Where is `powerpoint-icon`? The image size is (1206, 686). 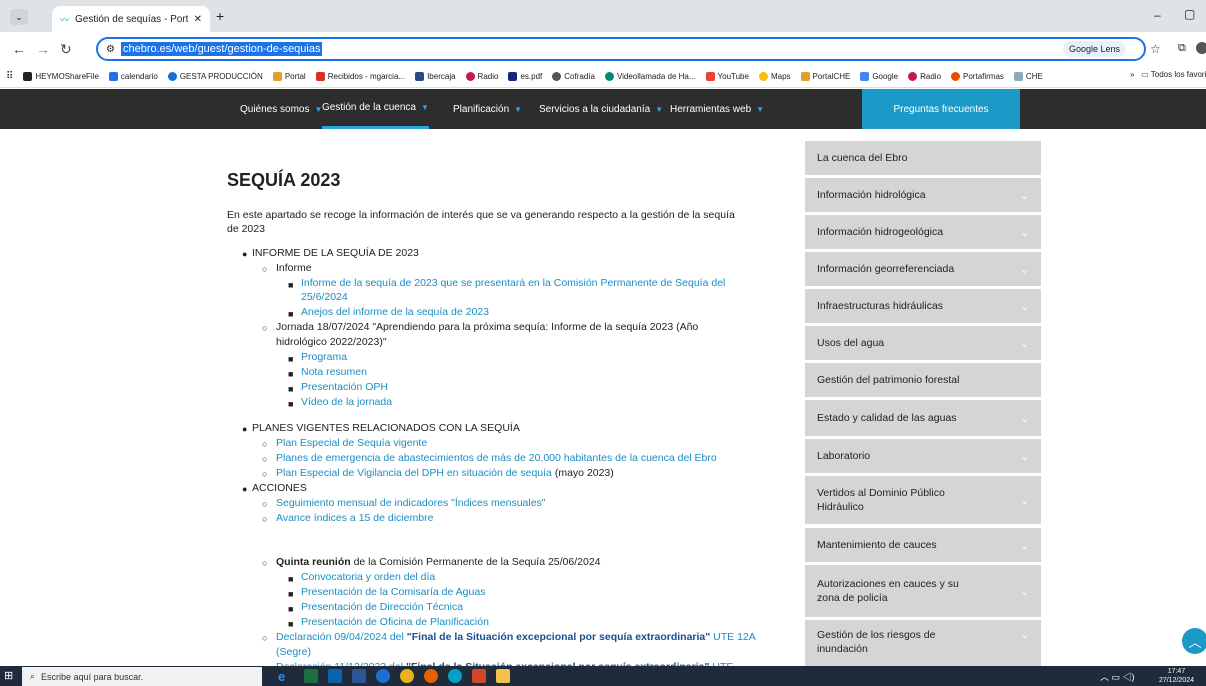
powerpoint-icon is located at coordinates (479, 676).